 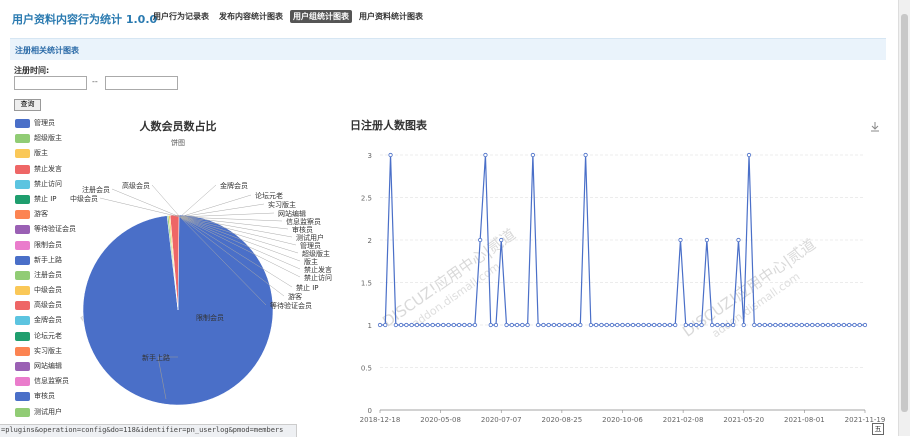 What do you see at coordinates (875, 126) in the screenshot?
I see `download-icon` at bounding box center [875, 126].